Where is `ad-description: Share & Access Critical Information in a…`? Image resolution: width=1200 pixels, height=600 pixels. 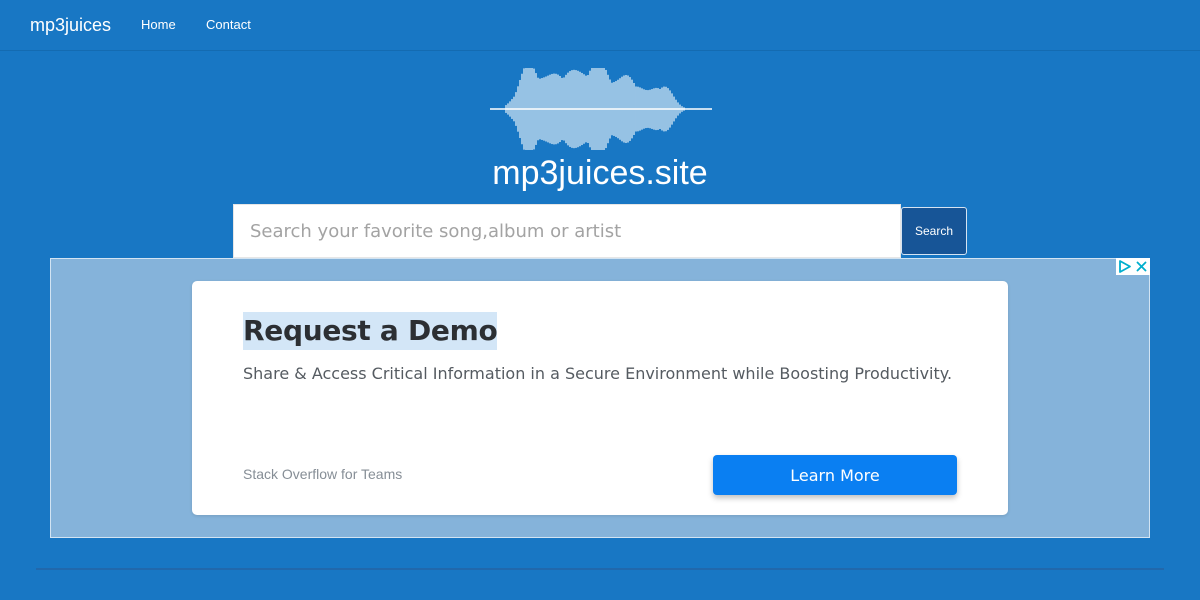
ad-description: Share & Access Critical Information in a… is located at coordinates (598, 373).